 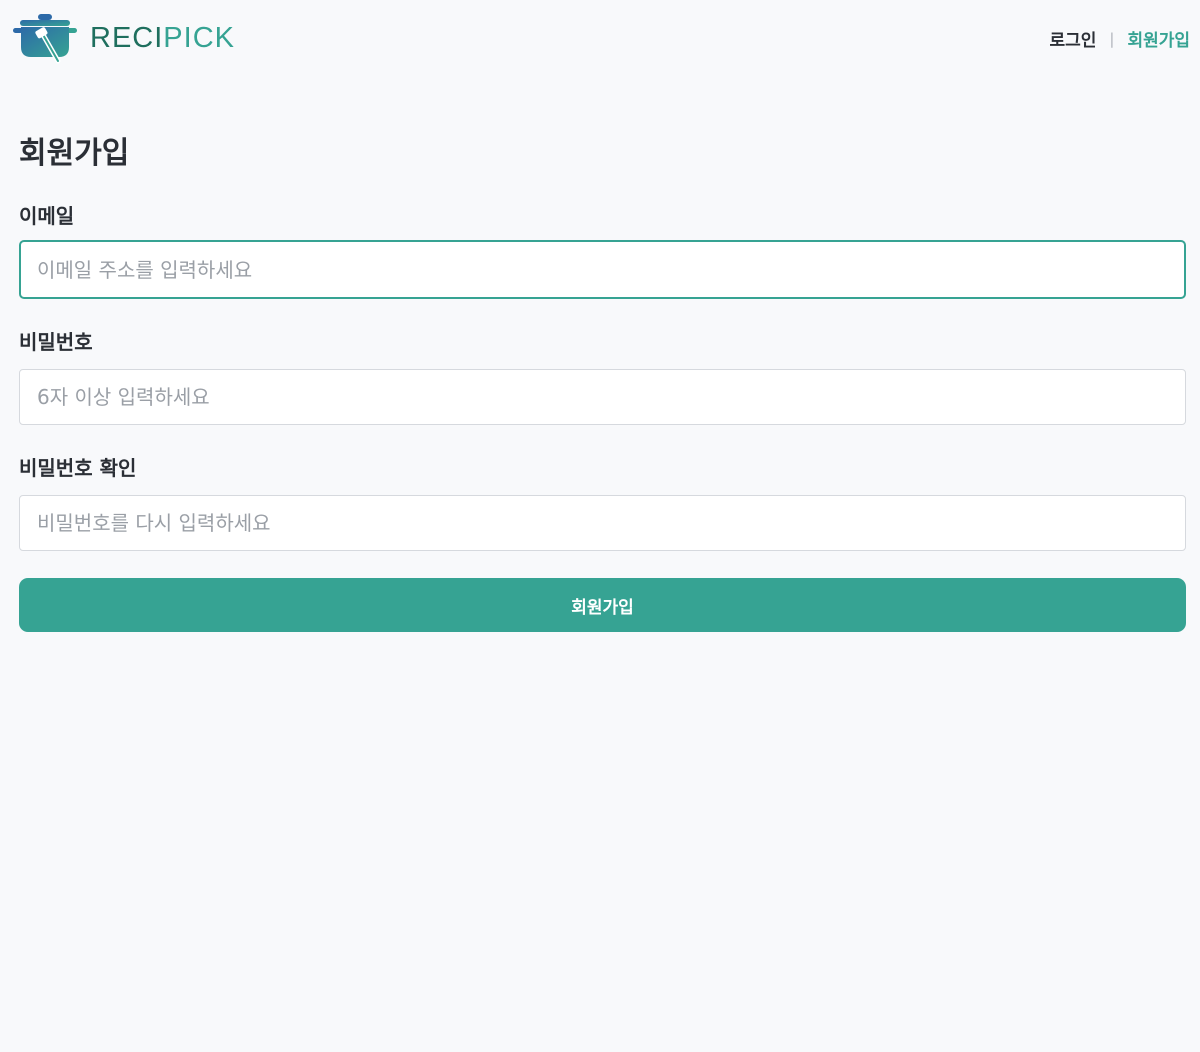 I want to click on login-link: 로그인, so click(x=1072, y=38).